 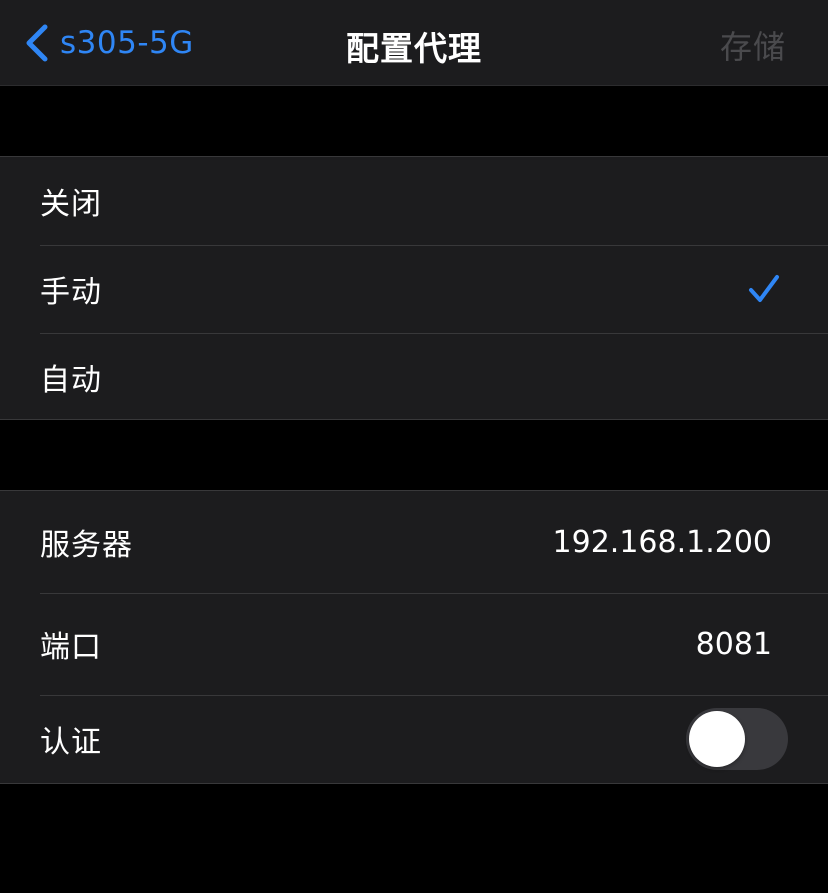 I want to click on chevron-left-icon, so click(x=37, y=43).